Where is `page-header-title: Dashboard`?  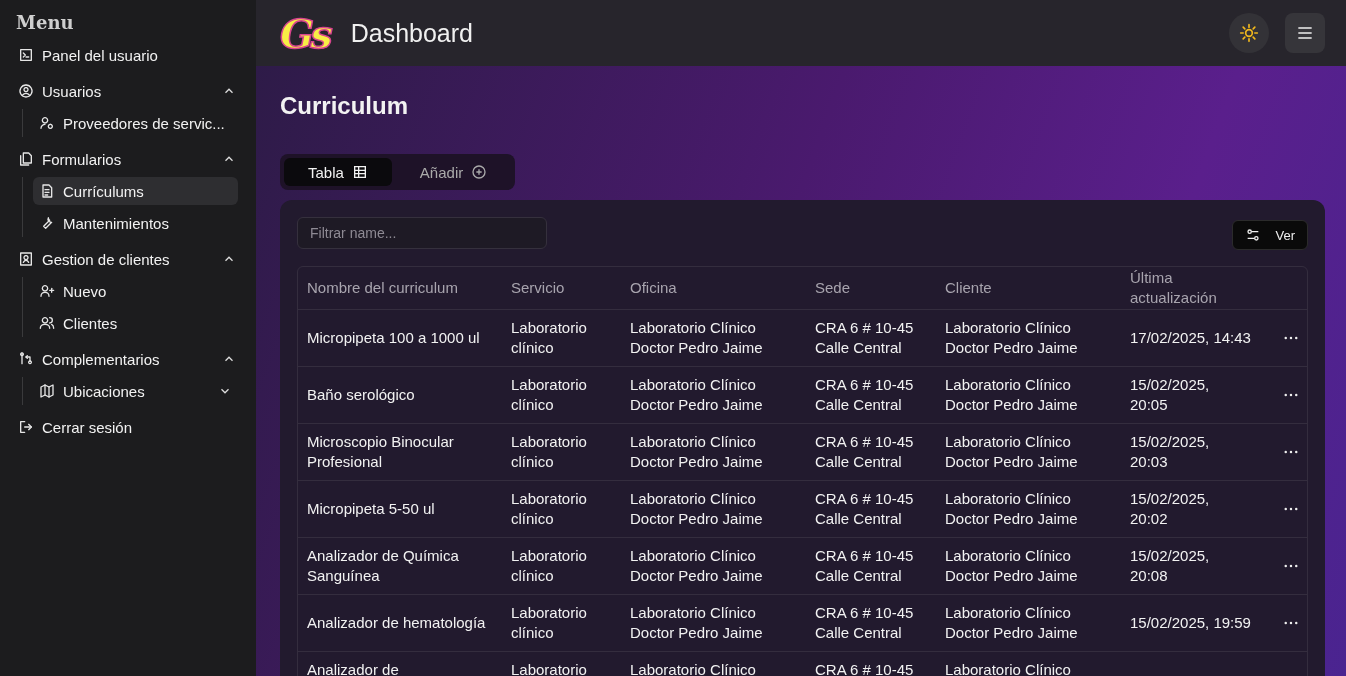
page-header-title: Dashboard is located at coordinates (411, 33).